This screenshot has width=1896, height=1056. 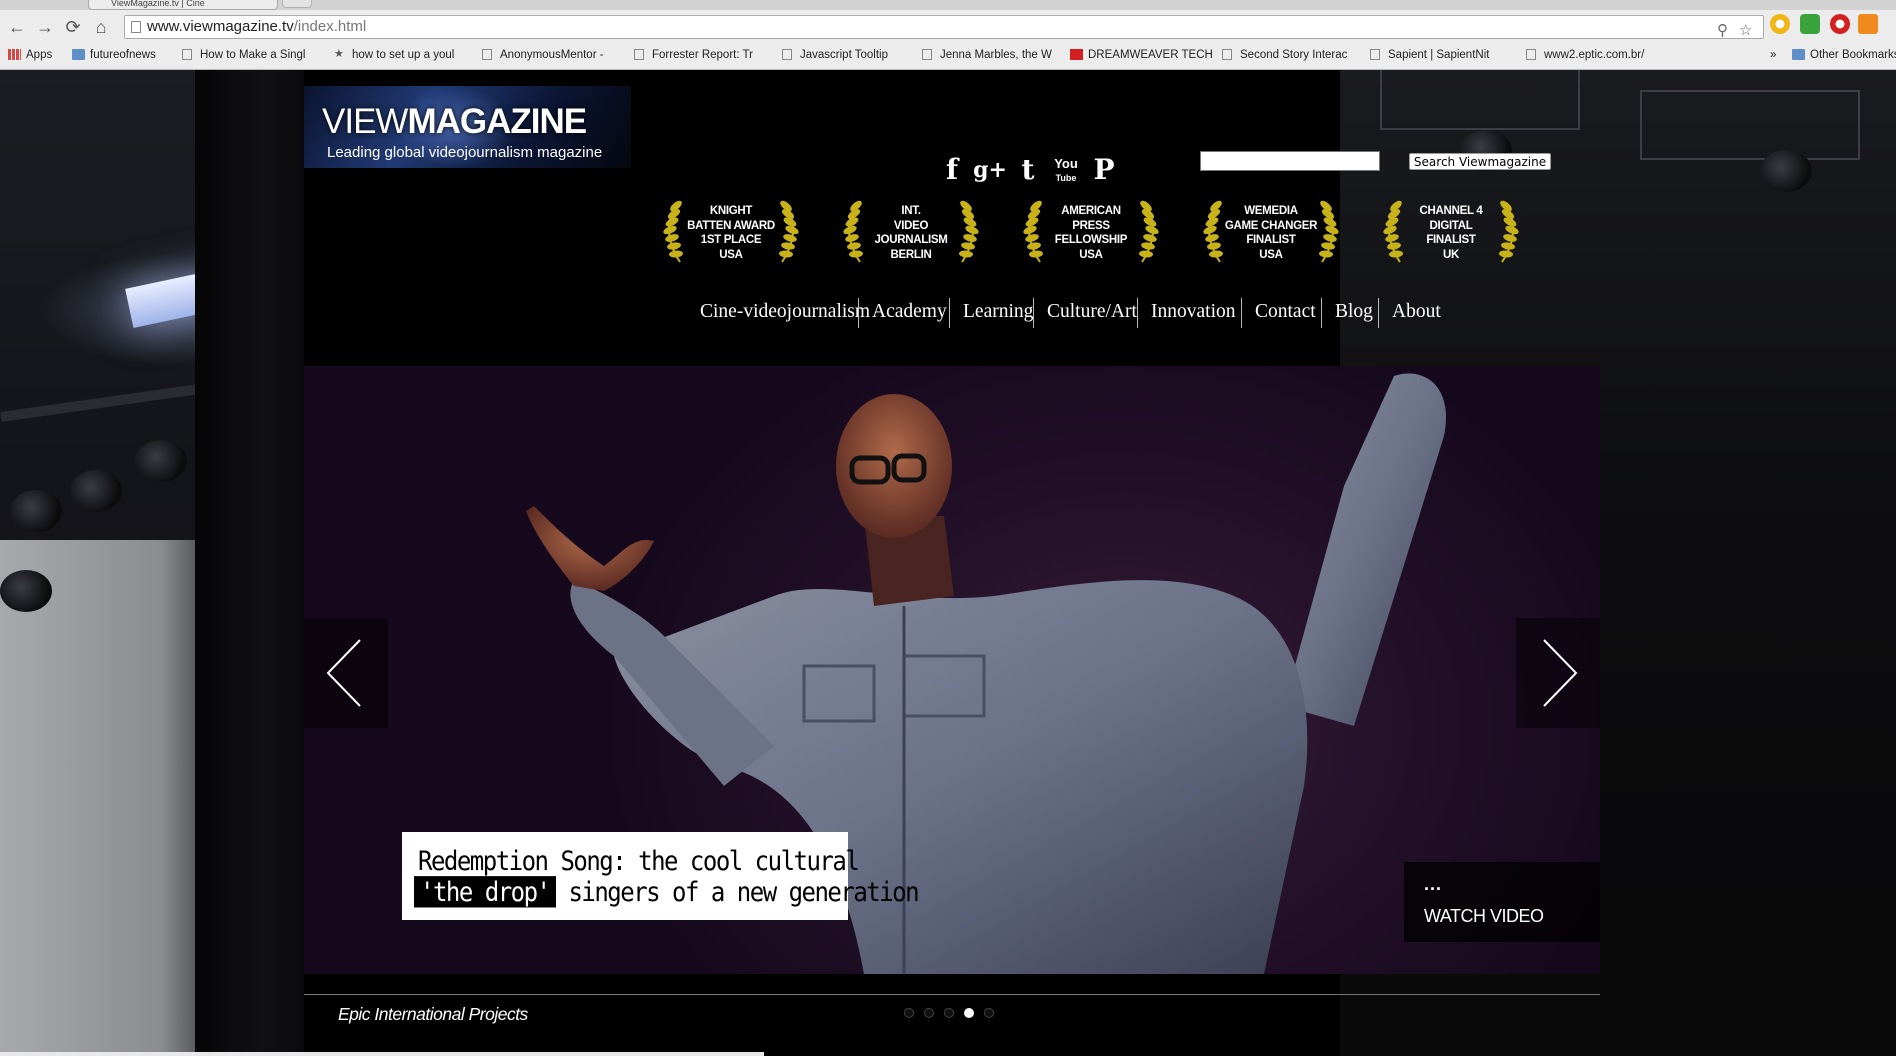 What do you see at coordinates (944, 27) in the screenshot?
I see `address-bar: www.viewmagazine.tv/index.html ⚲ ☆` at bounding box center [944, 27].